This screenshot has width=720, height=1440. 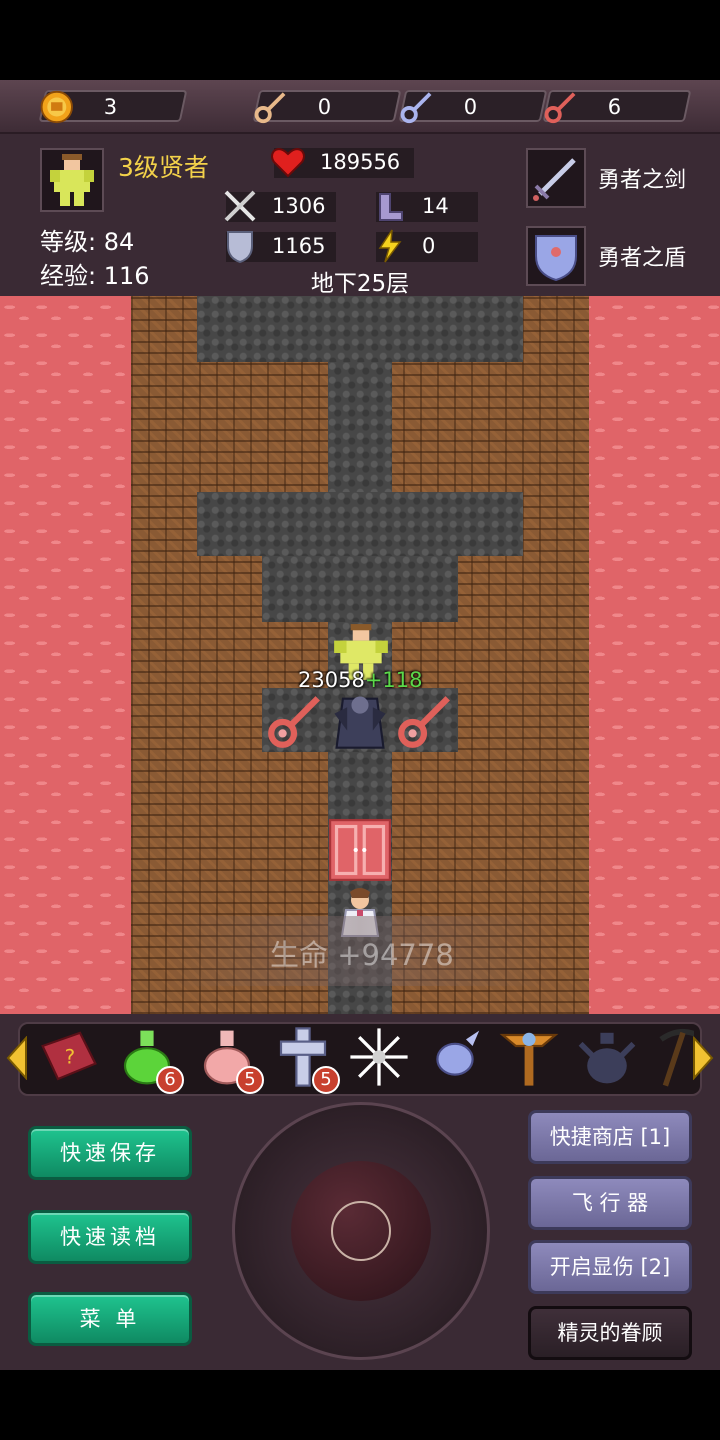 I want to click on hero-shield-icon, so click(x=556, y=258).